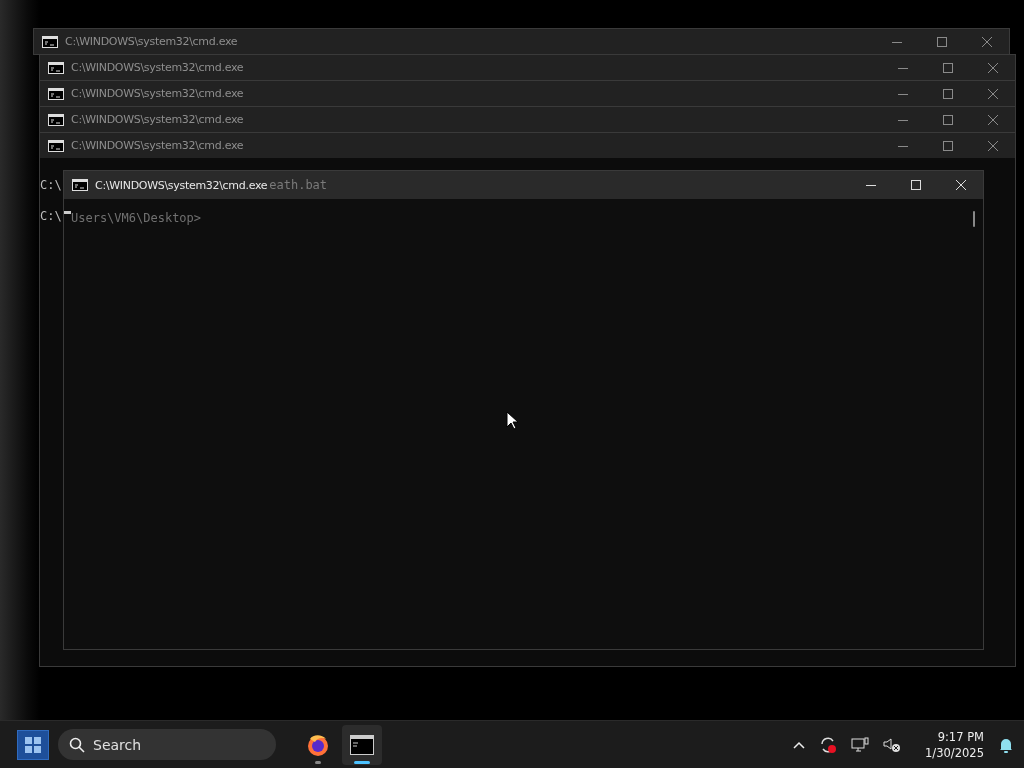 This screenshot has height=768, width=1024. I want to click on scrollbar, so click(974, 219).